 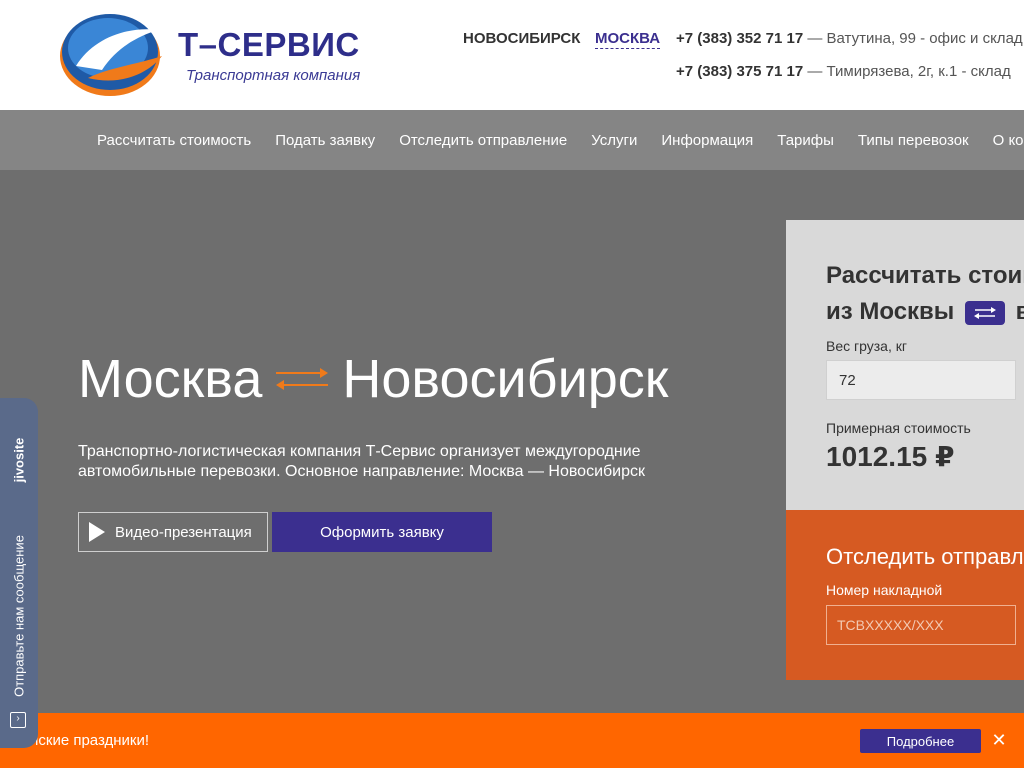 What do you see at coordinates (913, 38) in the screenshot?
I see `address-1: — Ватутина, 99 - офис и склад` at bounding box center [913, 38].